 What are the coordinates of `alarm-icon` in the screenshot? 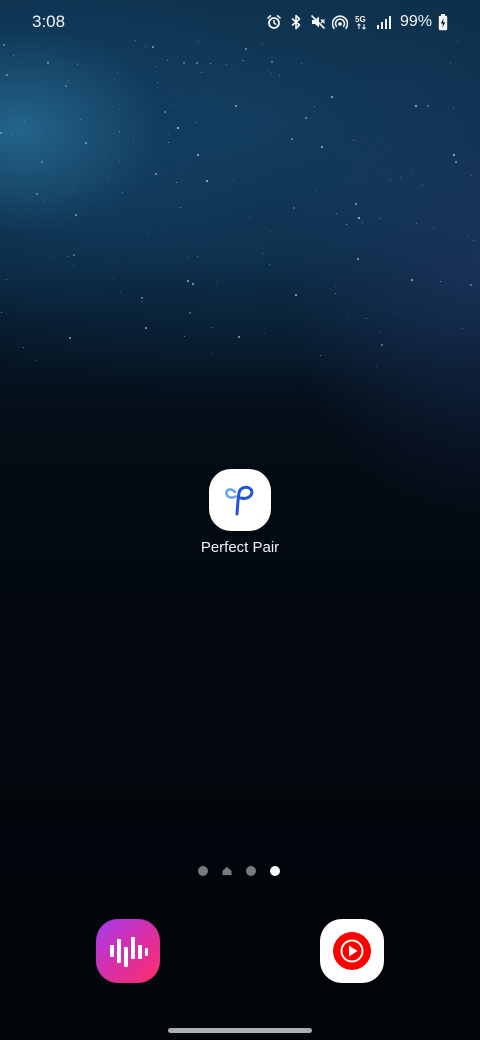 It's located at (274, 22).